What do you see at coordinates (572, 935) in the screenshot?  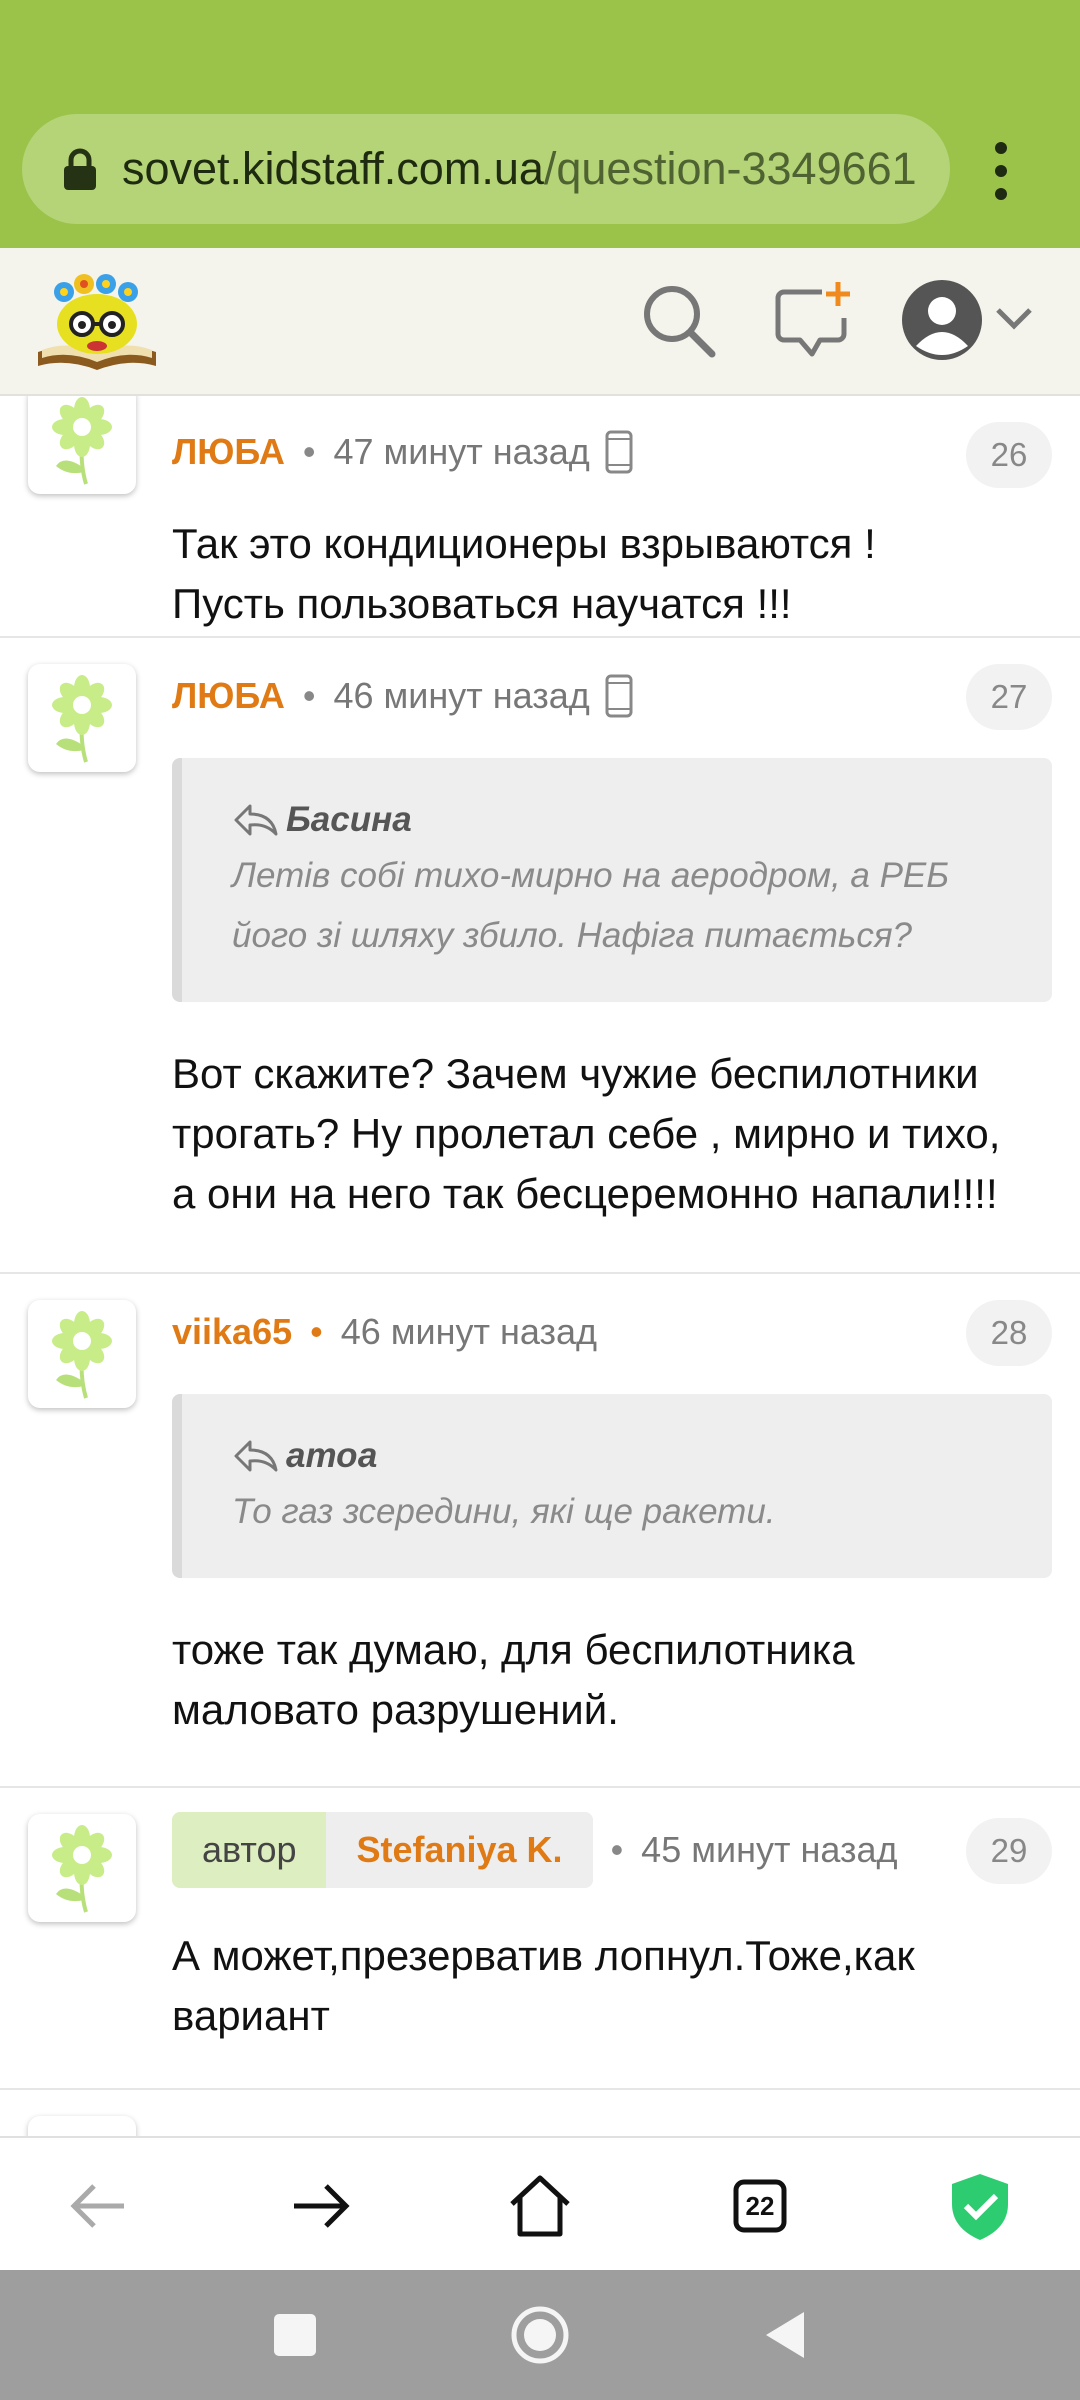 I see `quote-line: його зі шляху збило. Нафіга питається?` at bounding box center [572, 935].